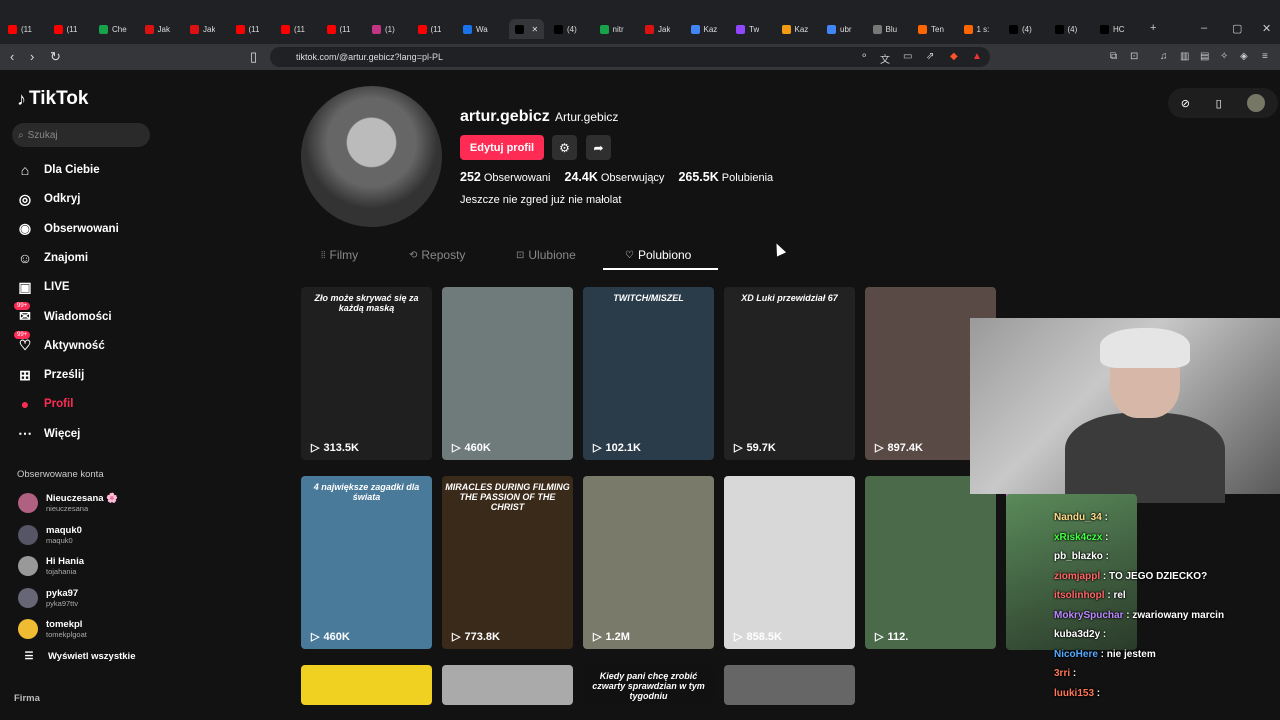 The image size is (1280, 720). I want to click on followed-account: Hi Hania tojahania, so click(51, 566).